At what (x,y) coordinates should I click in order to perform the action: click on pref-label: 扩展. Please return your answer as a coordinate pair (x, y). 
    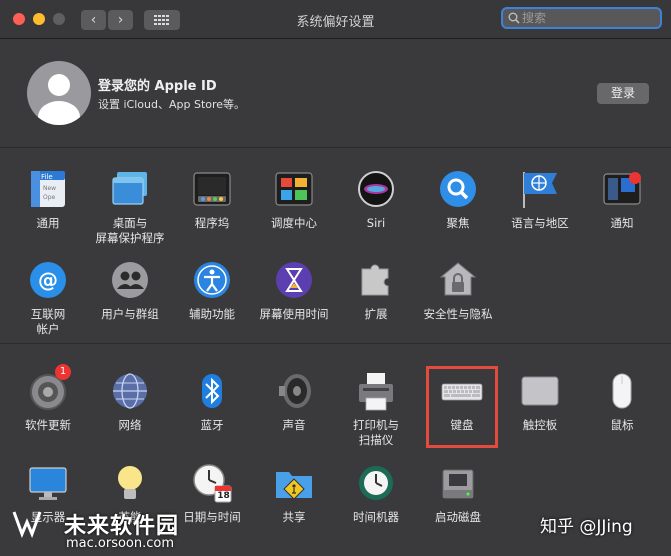
    Looking at the image, I should click on (376, 314).